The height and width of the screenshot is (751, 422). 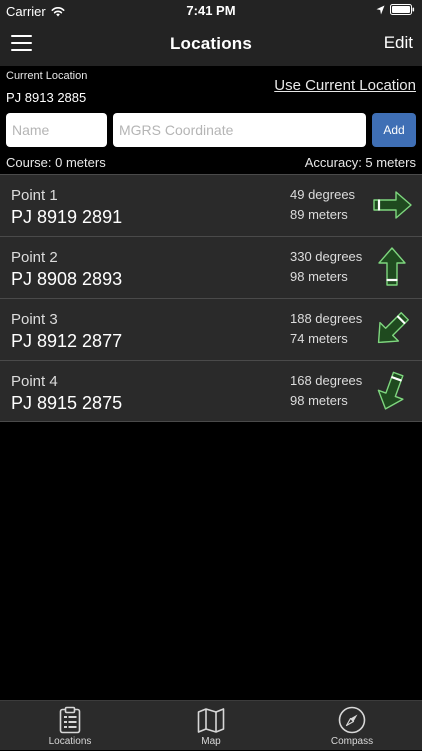 I want to click on tab-compass: Compass, so click(x=352, y=726).